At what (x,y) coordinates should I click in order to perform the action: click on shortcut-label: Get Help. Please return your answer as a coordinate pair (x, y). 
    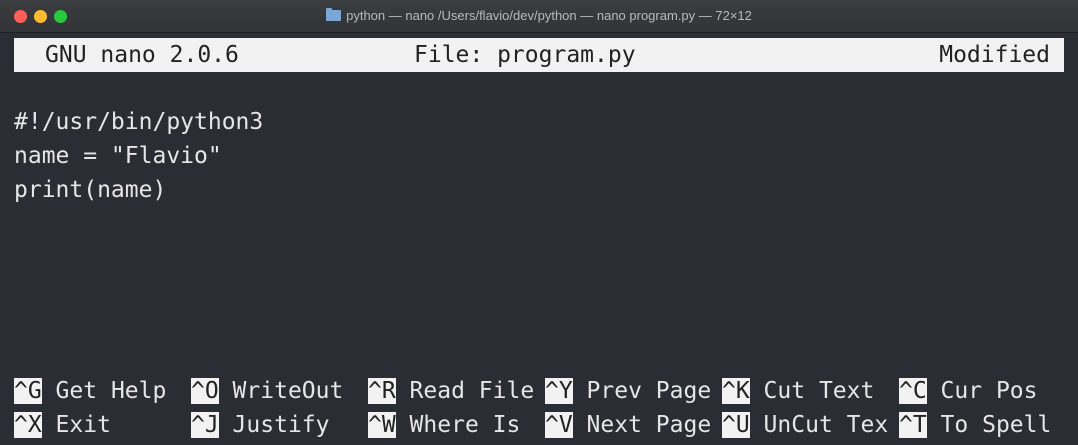
    Looking at the image, I should click on (111, 391).